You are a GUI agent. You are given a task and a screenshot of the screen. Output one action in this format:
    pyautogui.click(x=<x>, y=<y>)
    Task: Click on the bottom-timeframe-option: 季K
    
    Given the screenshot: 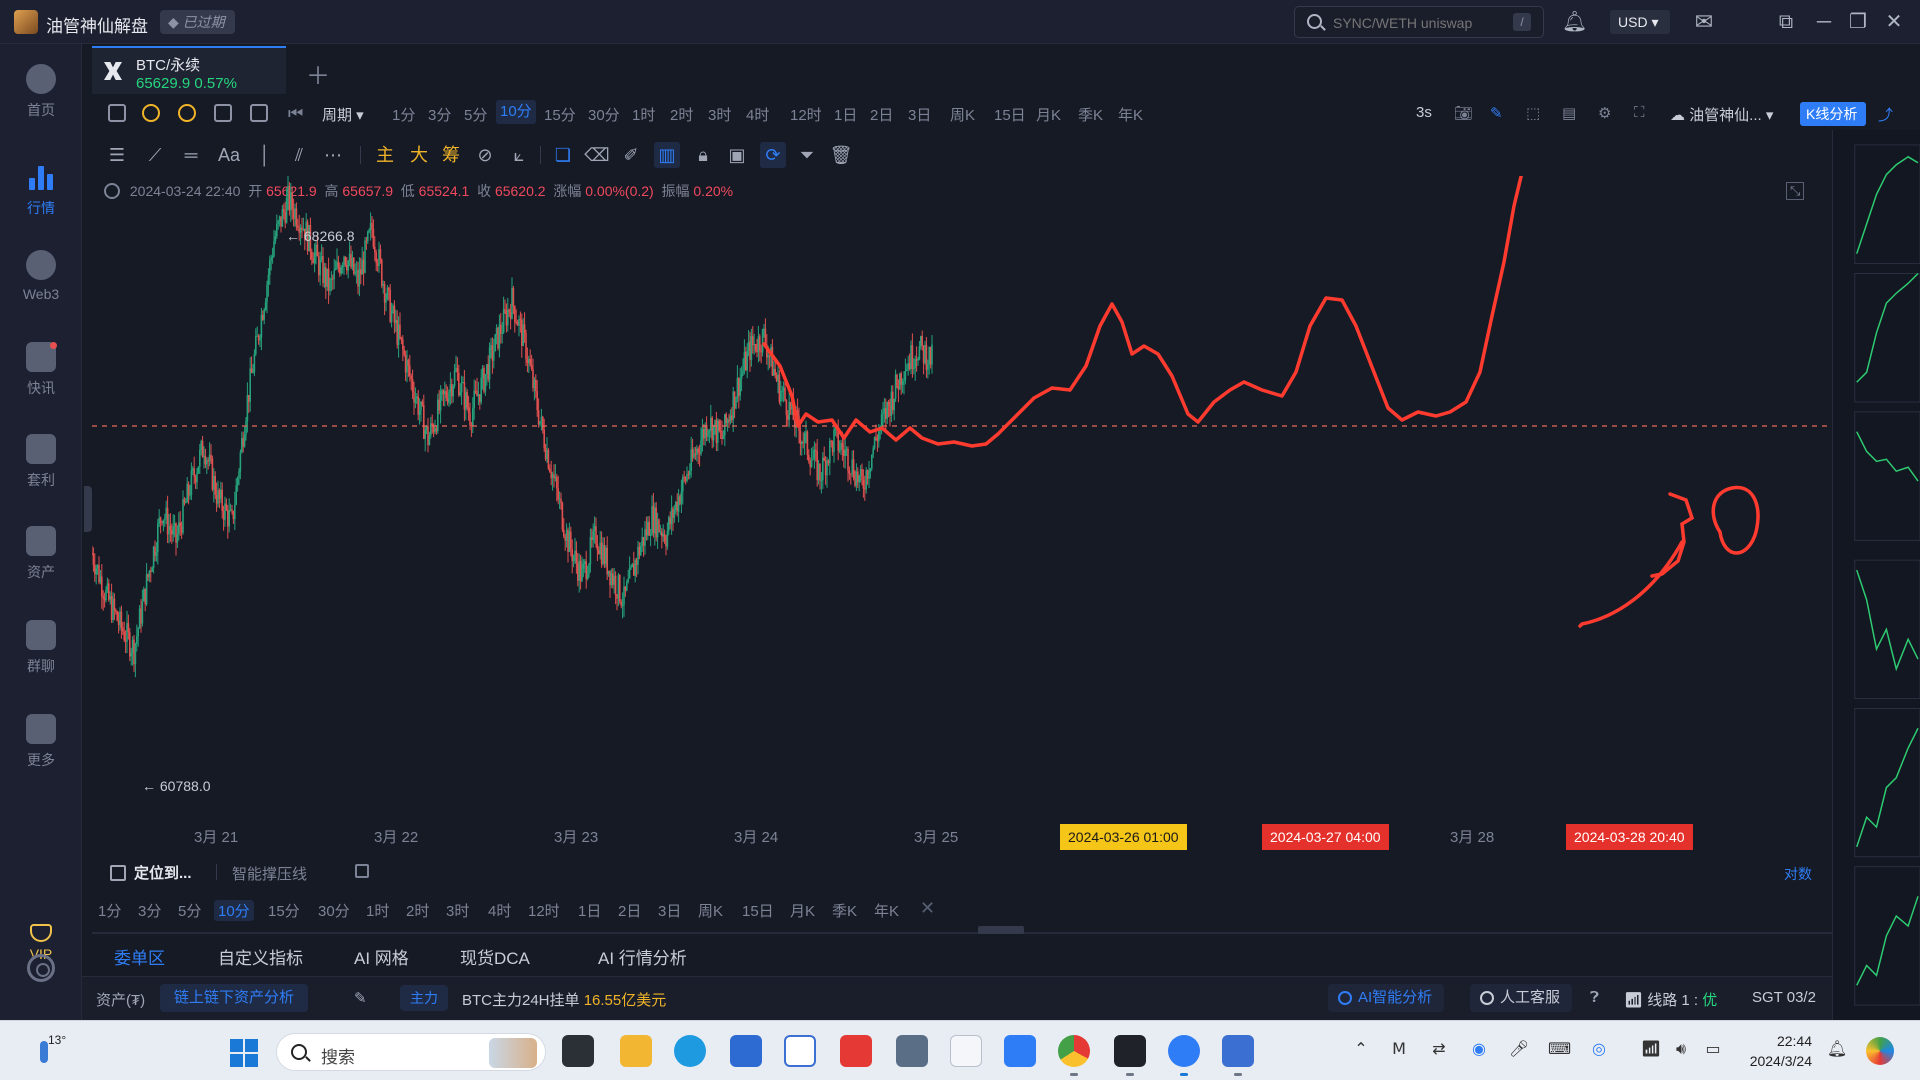 What is the action you would take?
    pyautogui.click(x=844, y=910)
    